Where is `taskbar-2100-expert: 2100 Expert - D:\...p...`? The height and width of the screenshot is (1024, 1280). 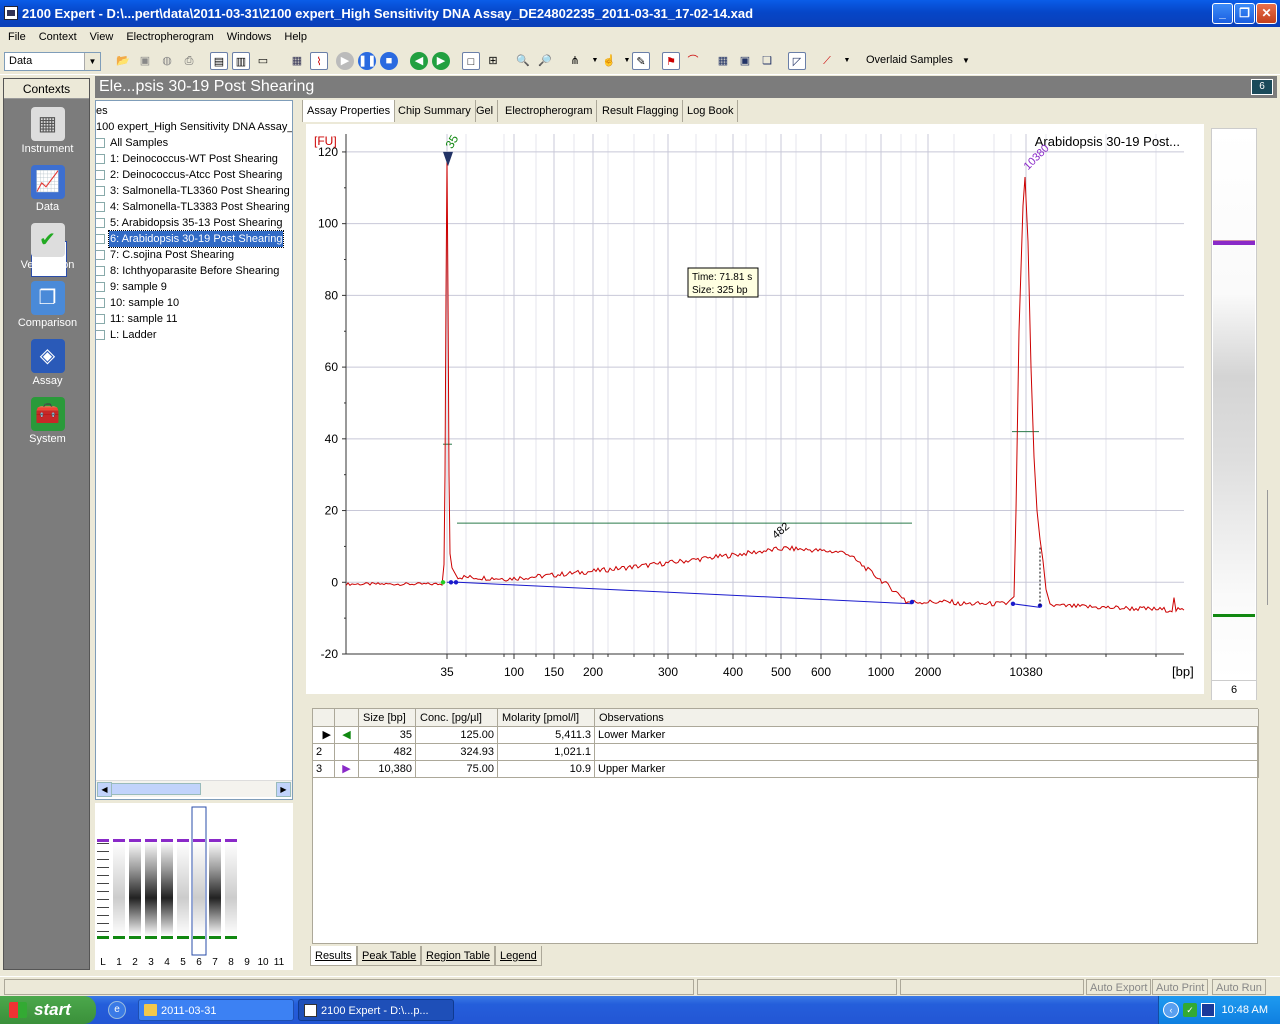 taskbar-2100-expert: 2100 Expert - D:\...p... is located at coordinates (376, 1010).